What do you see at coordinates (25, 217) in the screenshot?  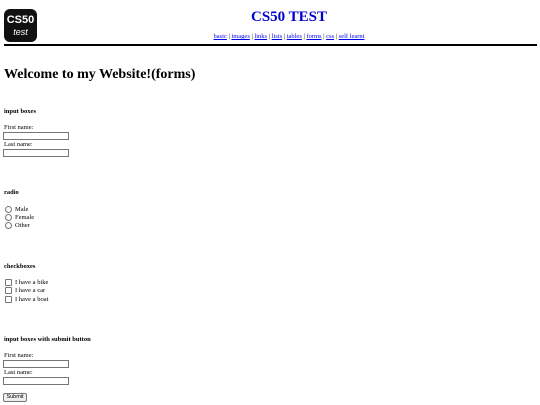 I see `radio-label: Female` at bounding box center [25, 217].